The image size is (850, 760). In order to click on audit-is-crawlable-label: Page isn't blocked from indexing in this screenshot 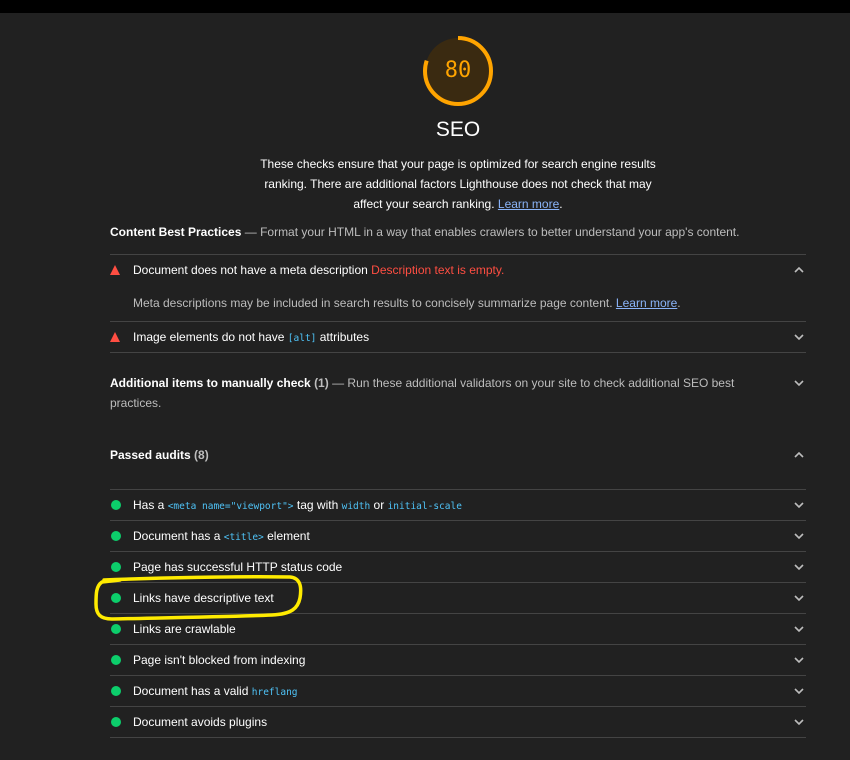, I will do `click(219, 660)`.